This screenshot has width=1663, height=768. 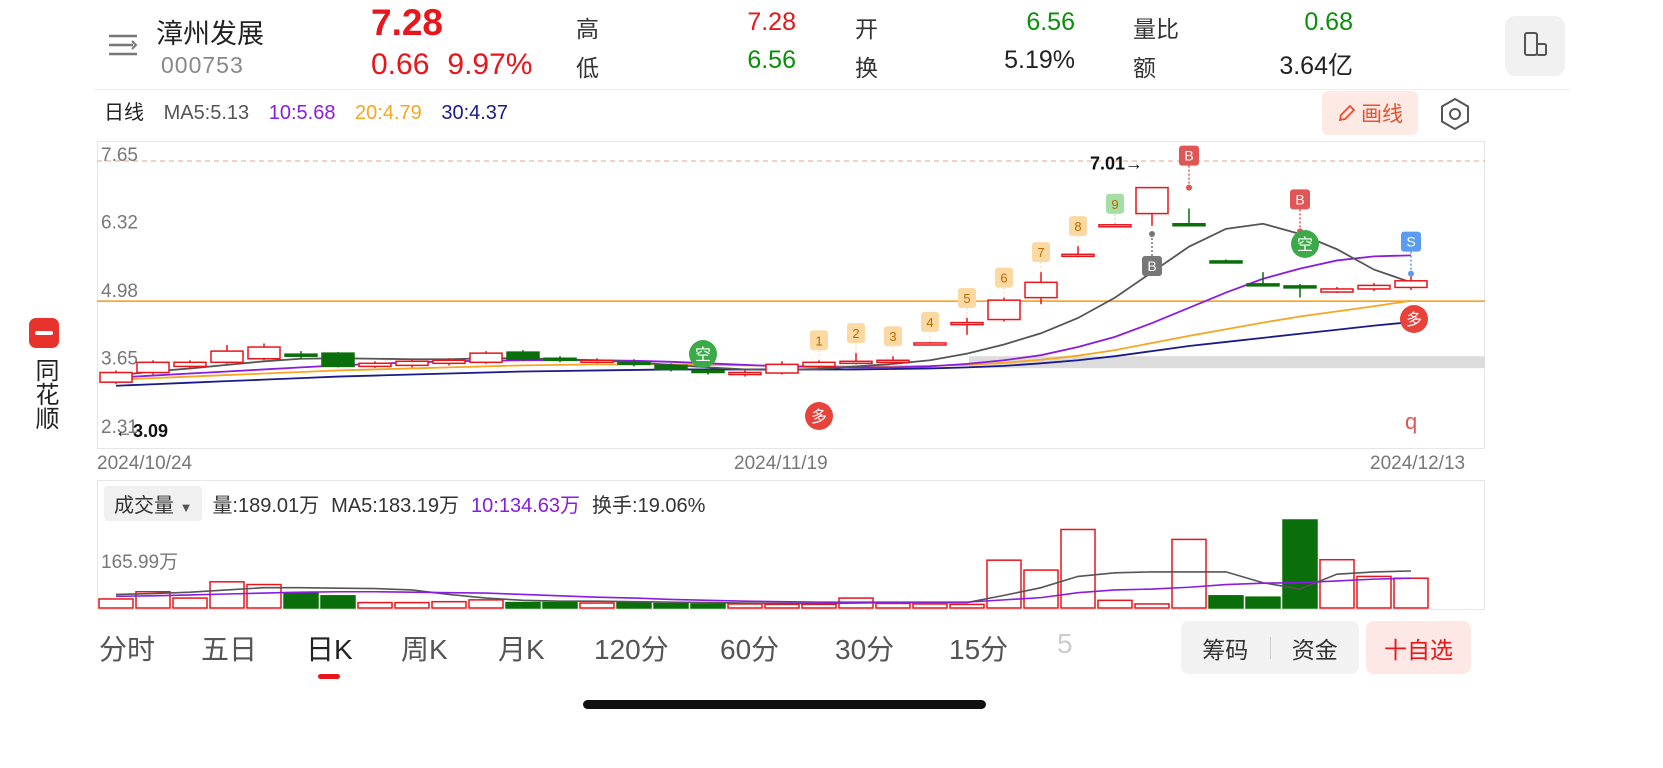 I want to click on tab-30min: 30分, so click(x=864, y=648).